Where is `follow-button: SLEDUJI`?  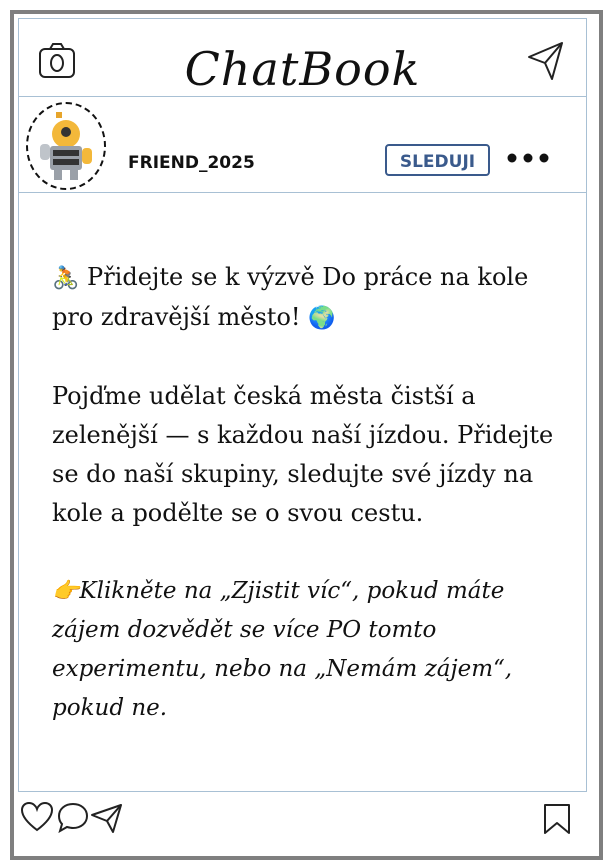 follow-button: SLEDUJI is located at coordinates (437, 160).